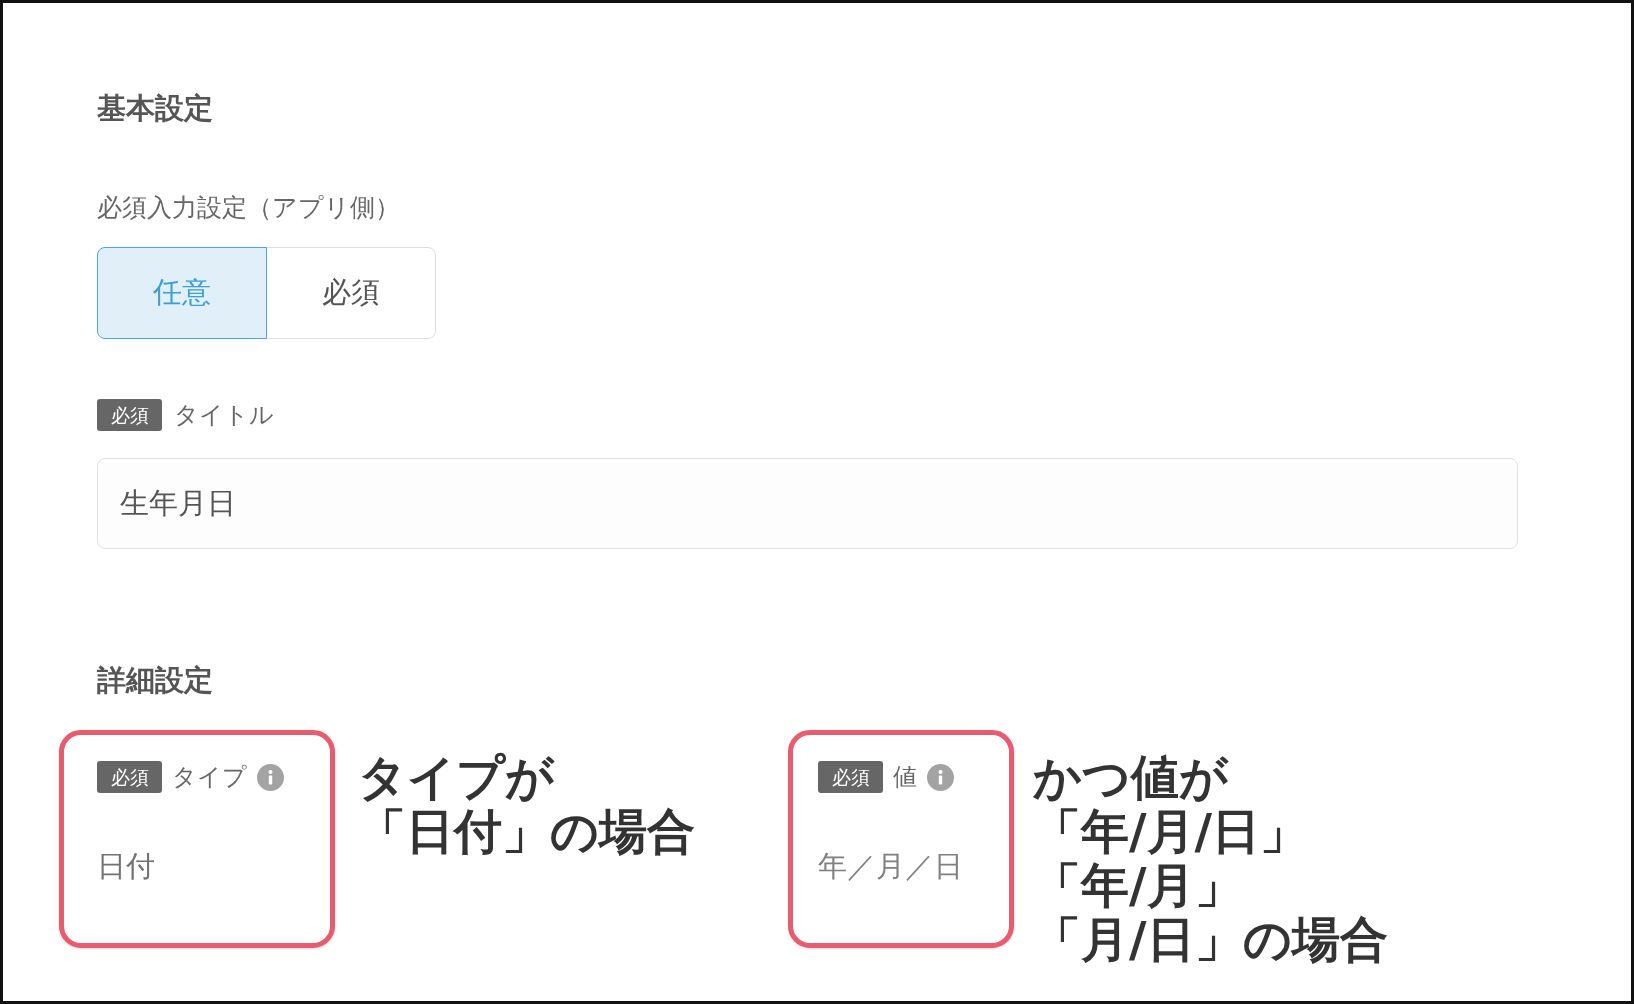 This screenshot has height=1004, width=1634. Describe the element at coordinates (905, 777) in the screenshot. I see `field-label: 値` at that location.